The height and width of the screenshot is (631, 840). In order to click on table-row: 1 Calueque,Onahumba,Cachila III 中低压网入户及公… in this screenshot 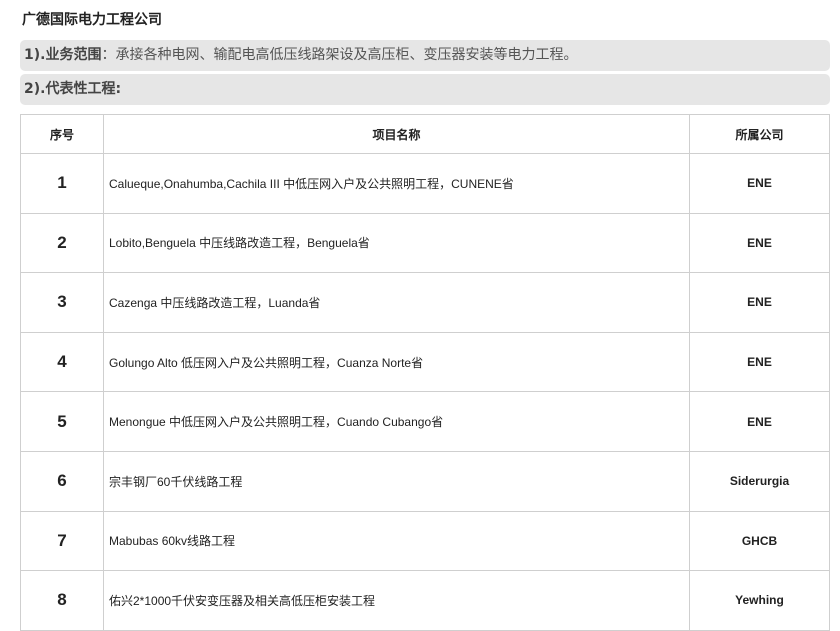, I will do `click(425, 183)`.